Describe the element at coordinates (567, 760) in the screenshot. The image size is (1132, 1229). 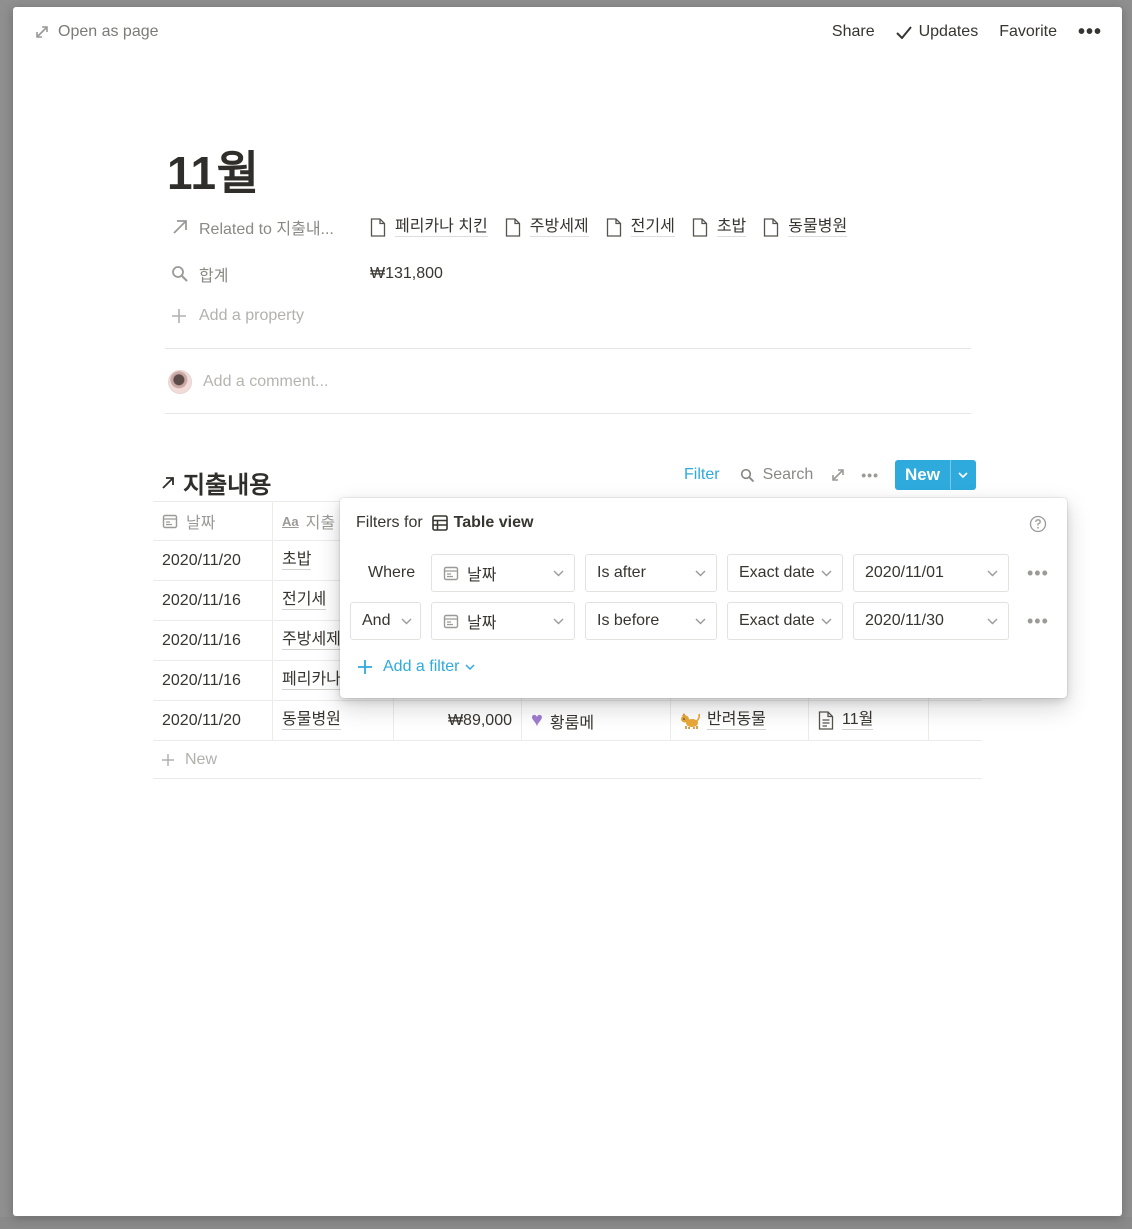
I see `add-row-button: New` at that location.